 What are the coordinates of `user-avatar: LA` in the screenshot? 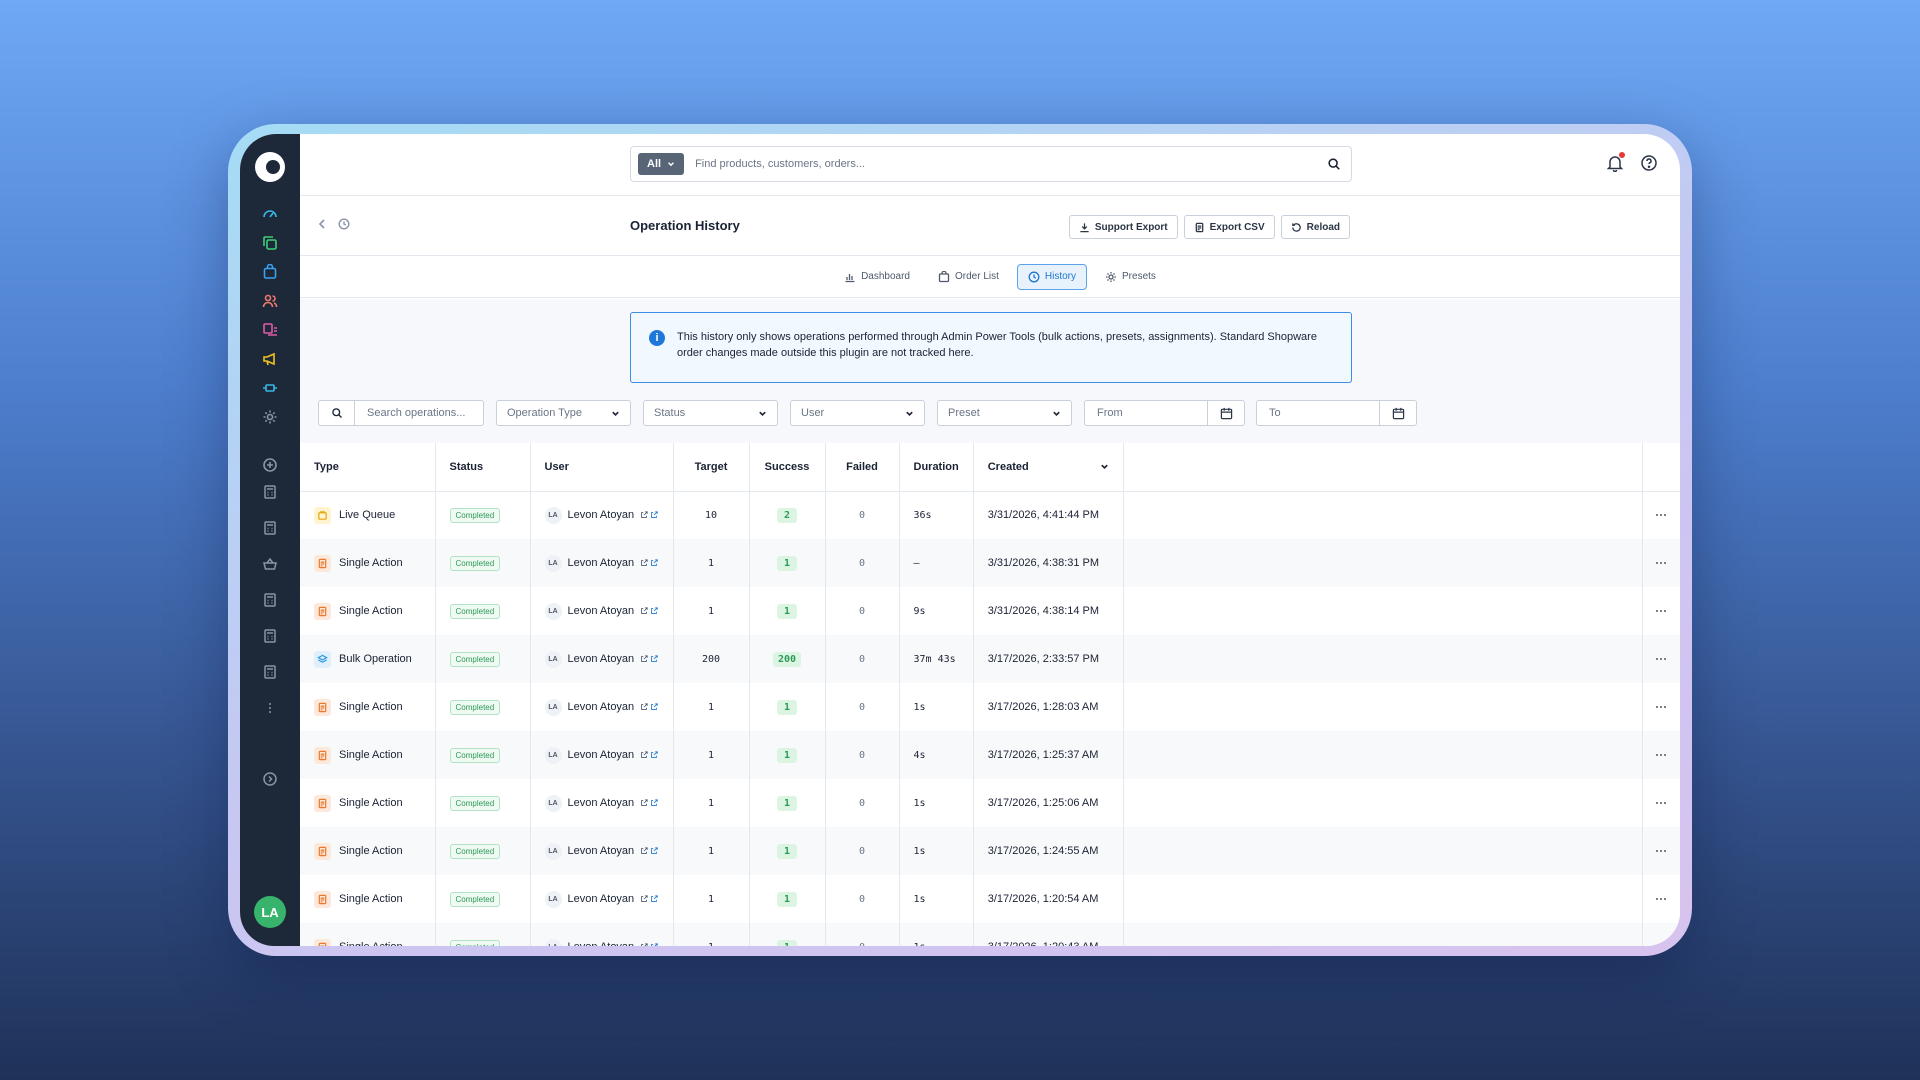 It's located at (270, 912).